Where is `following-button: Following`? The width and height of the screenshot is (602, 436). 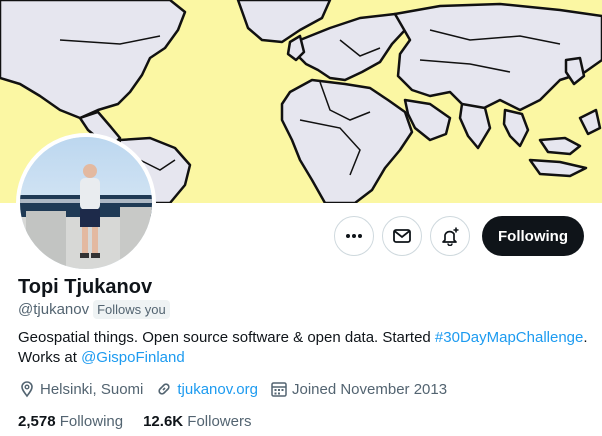 following-button: Following is located at coordinates (533, 236).